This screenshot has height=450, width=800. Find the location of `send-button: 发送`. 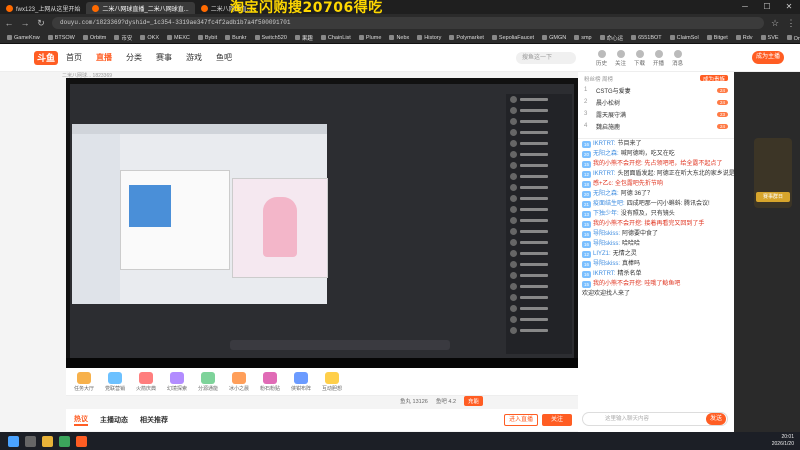

send-button: 发送 is located at coordinates (716, 419).